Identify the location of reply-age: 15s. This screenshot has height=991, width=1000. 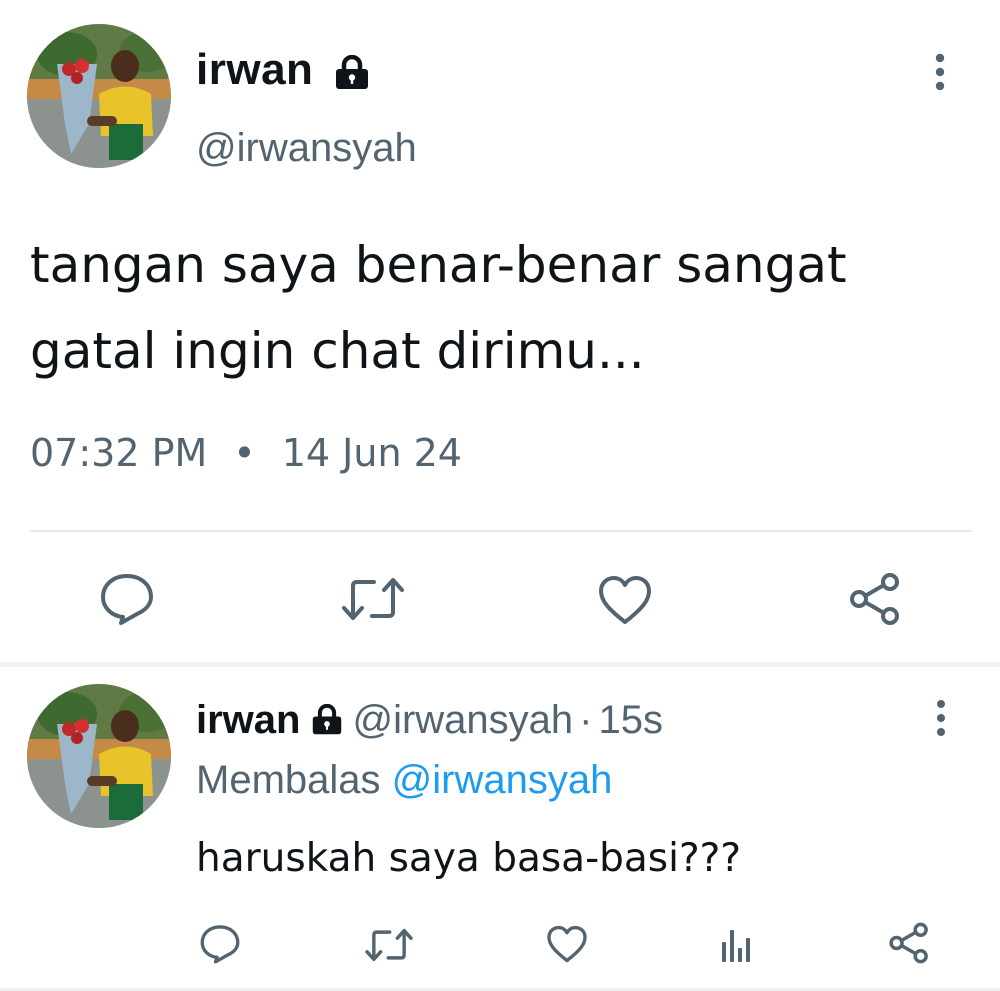
(631, 720).